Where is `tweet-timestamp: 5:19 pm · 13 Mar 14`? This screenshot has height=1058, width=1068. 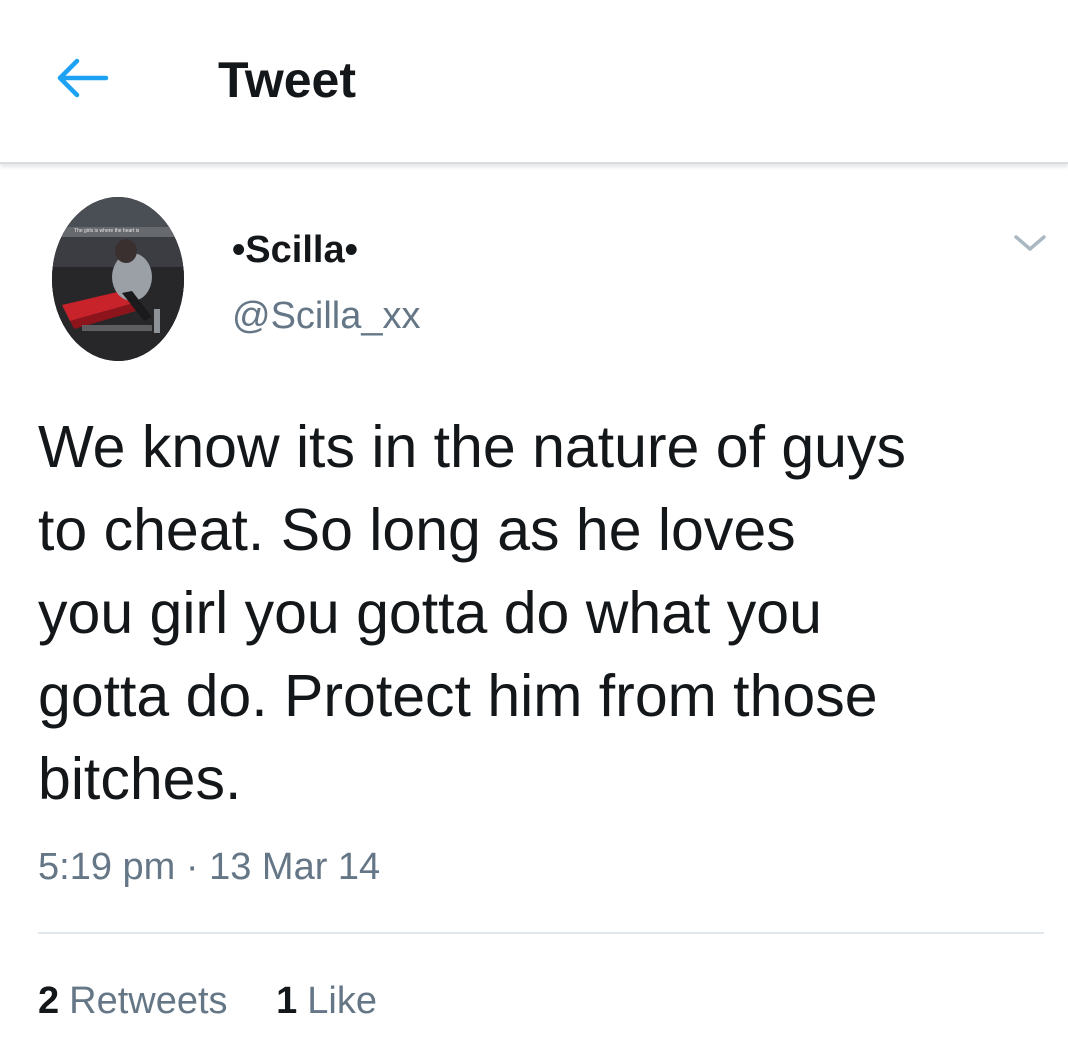 tweet-timestamp: 5:19 pm · 13 Mar 14 is located at coordinates (209, 867).